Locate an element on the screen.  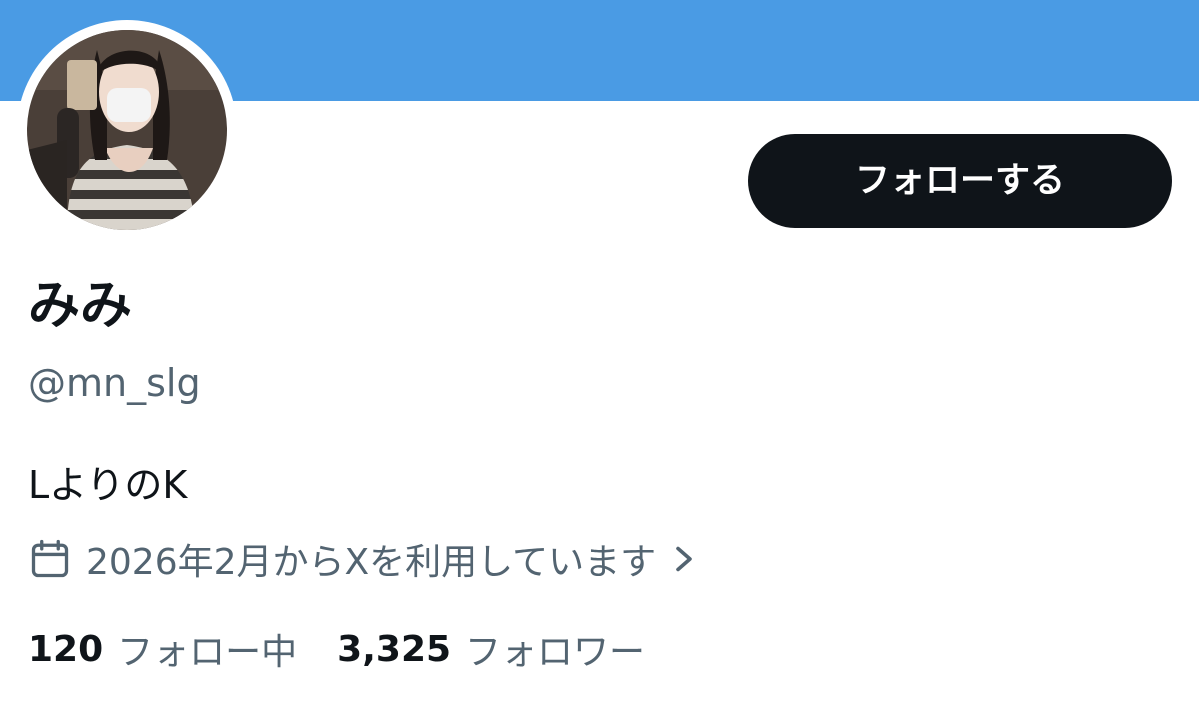
calendar-icon is located at coordinates (50, 558).